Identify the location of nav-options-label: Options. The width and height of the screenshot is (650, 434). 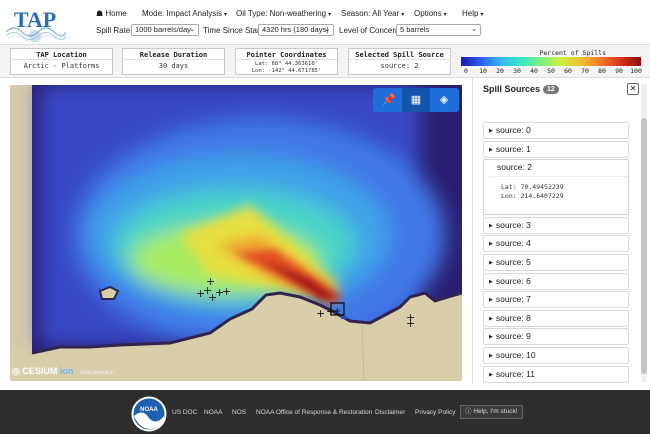
(428, 13).